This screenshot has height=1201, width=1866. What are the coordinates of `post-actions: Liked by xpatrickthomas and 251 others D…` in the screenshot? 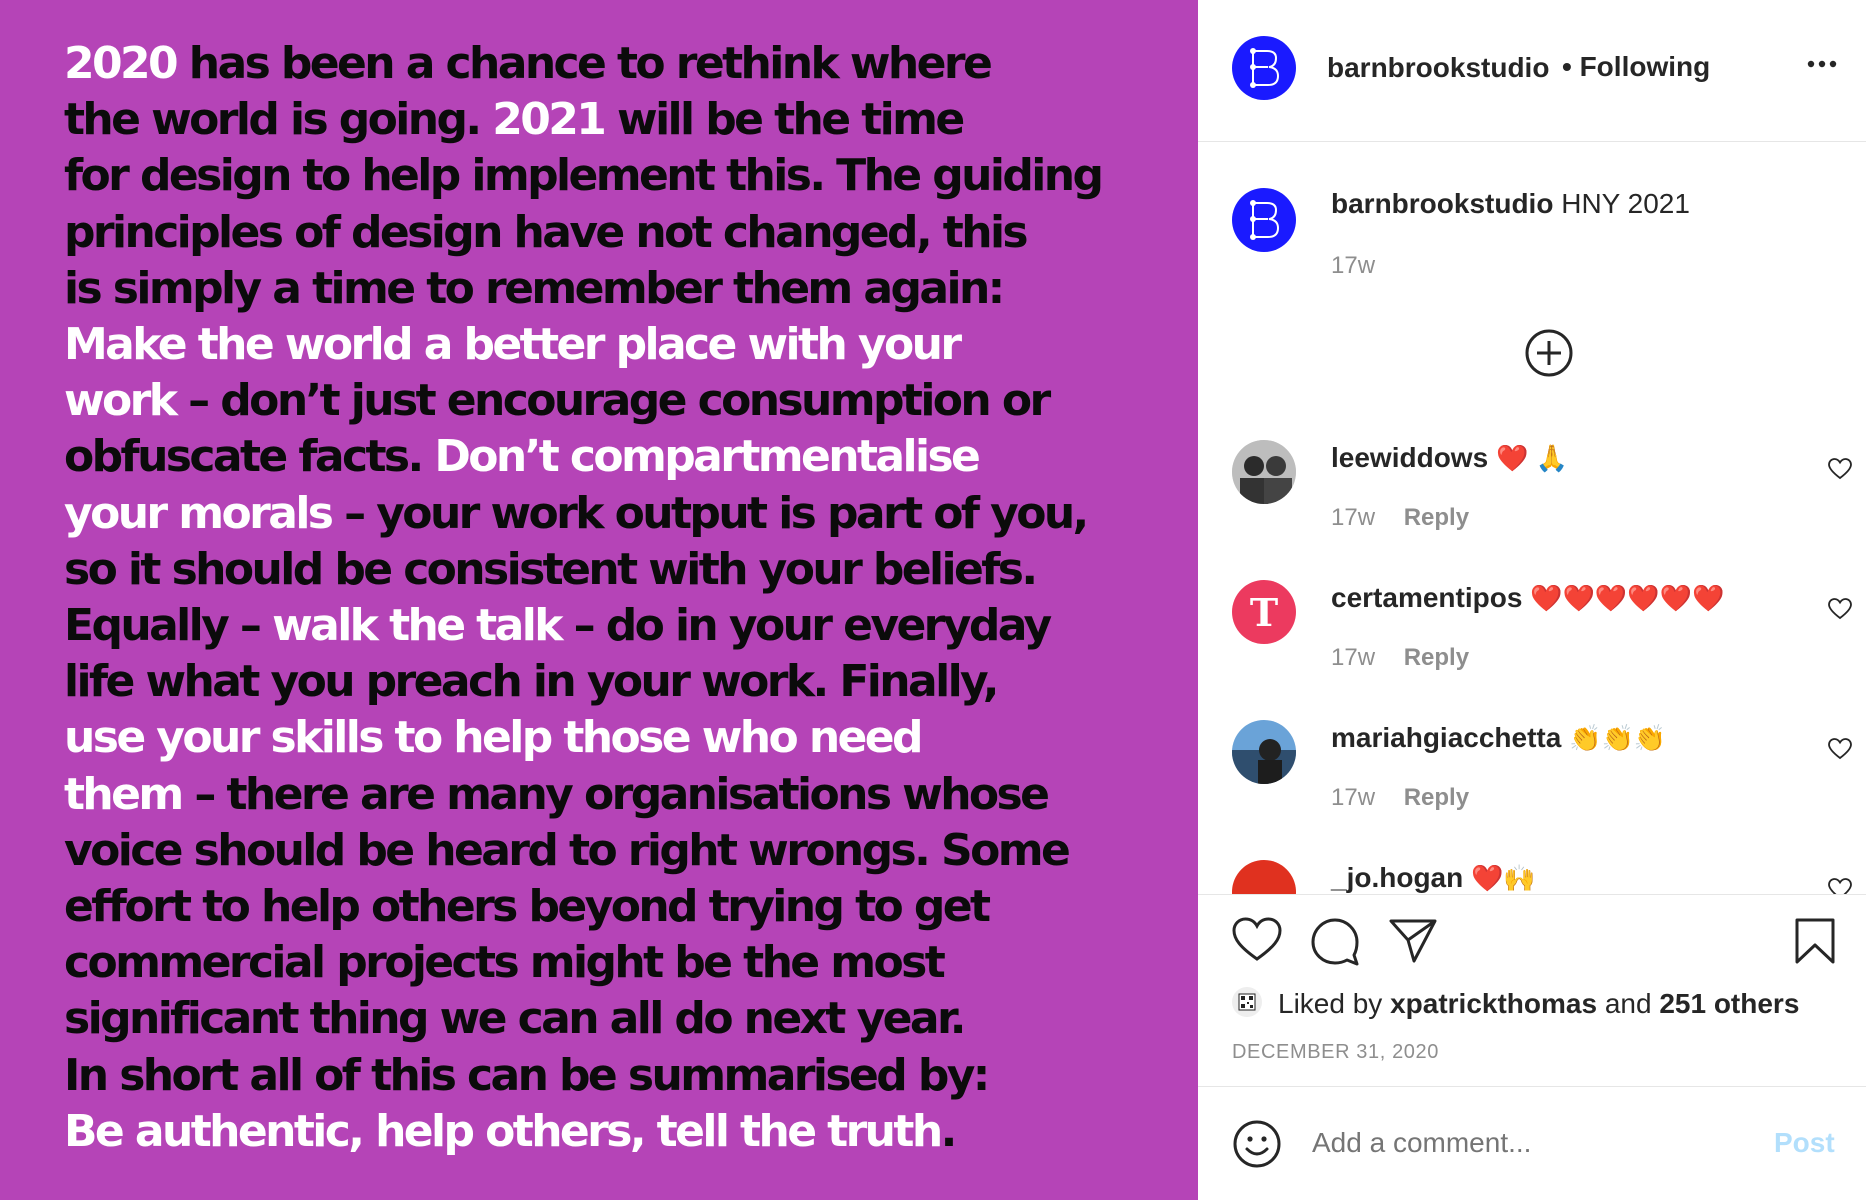 It's located at (1532, 990).